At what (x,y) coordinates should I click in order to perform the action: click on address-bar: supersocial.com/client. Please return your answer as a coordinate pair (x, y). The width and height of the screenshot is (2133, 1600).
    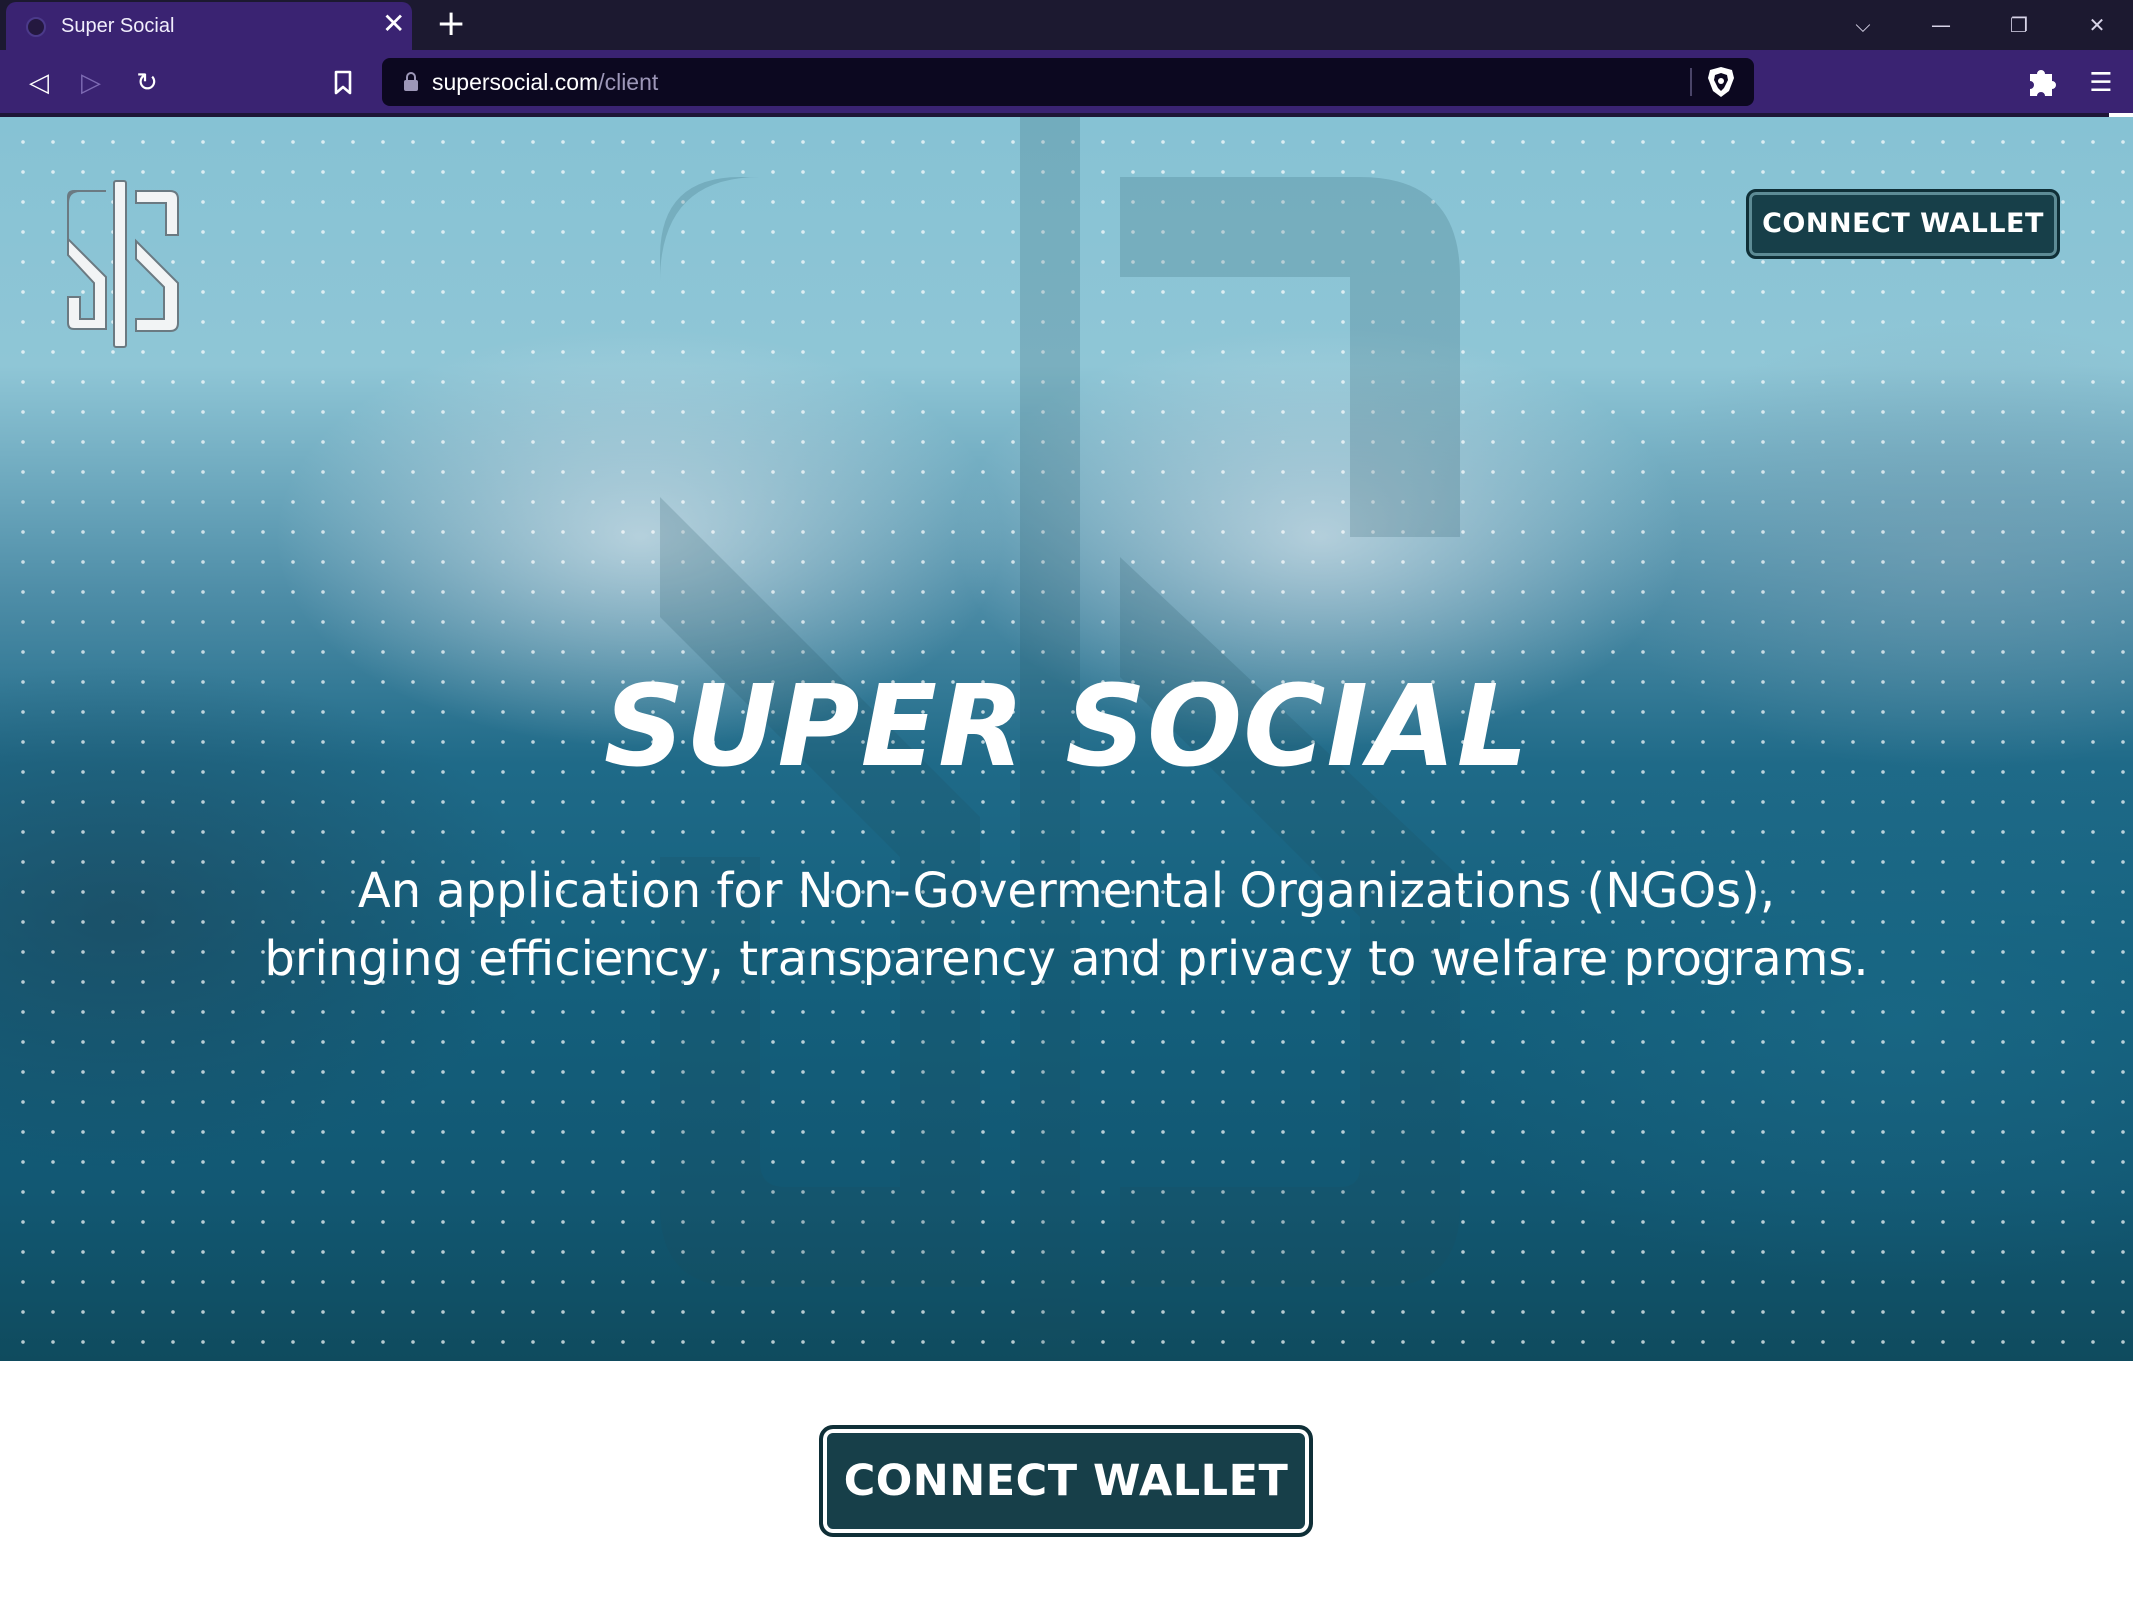
    Looking at the image, I should click on (1068, 82).